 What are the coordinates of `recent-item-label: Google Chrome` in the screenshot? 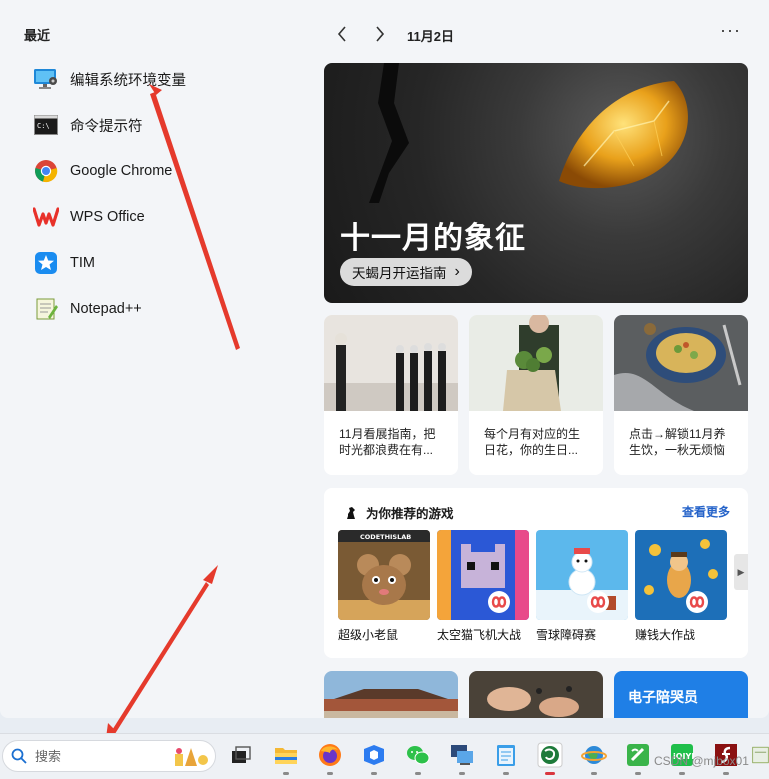 It's located at (121, 171).